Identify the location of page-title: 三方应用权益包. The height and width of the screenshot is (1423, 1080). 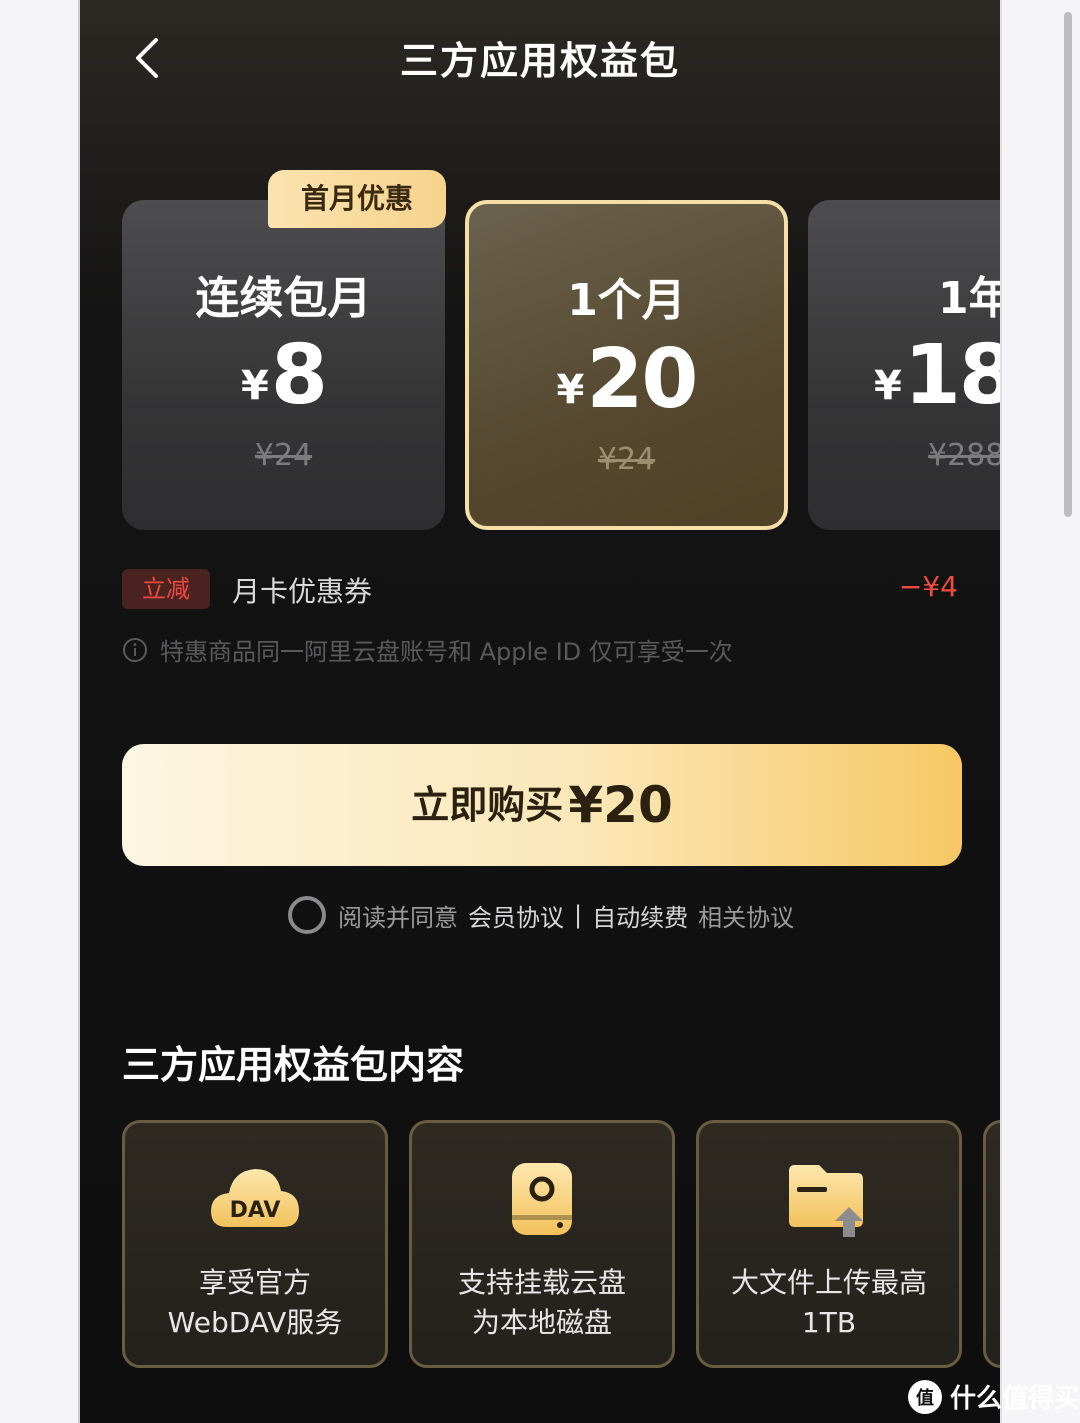
(539, 61).